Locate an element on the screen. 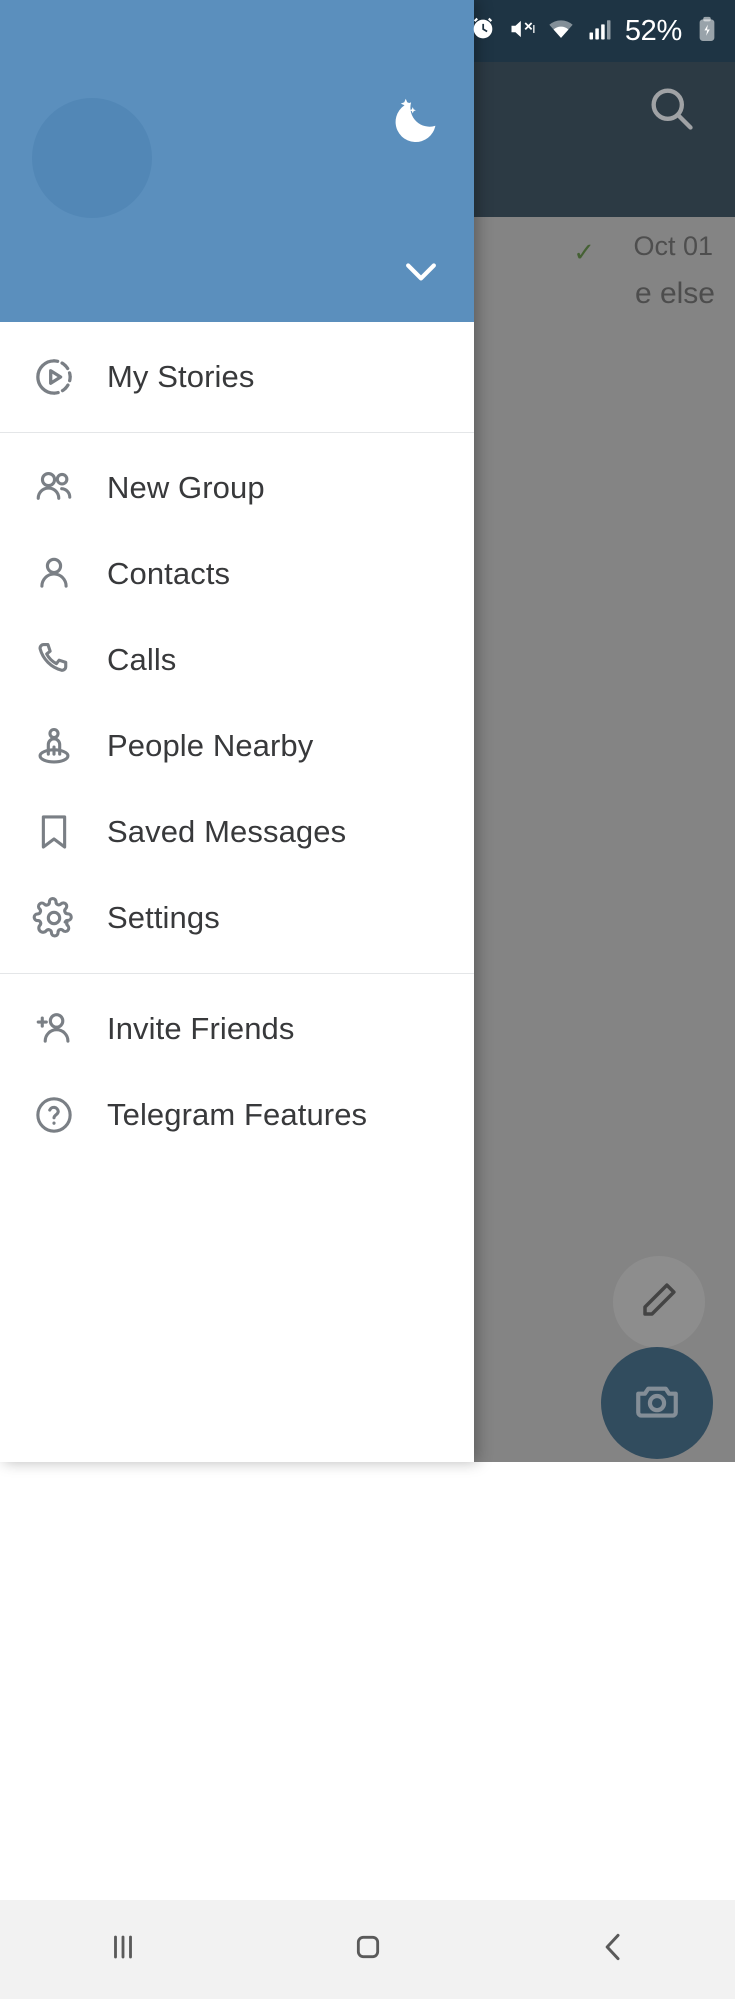 The image size is (735, 1999). back-chevron-icon is located at coordinates (613, 1949).